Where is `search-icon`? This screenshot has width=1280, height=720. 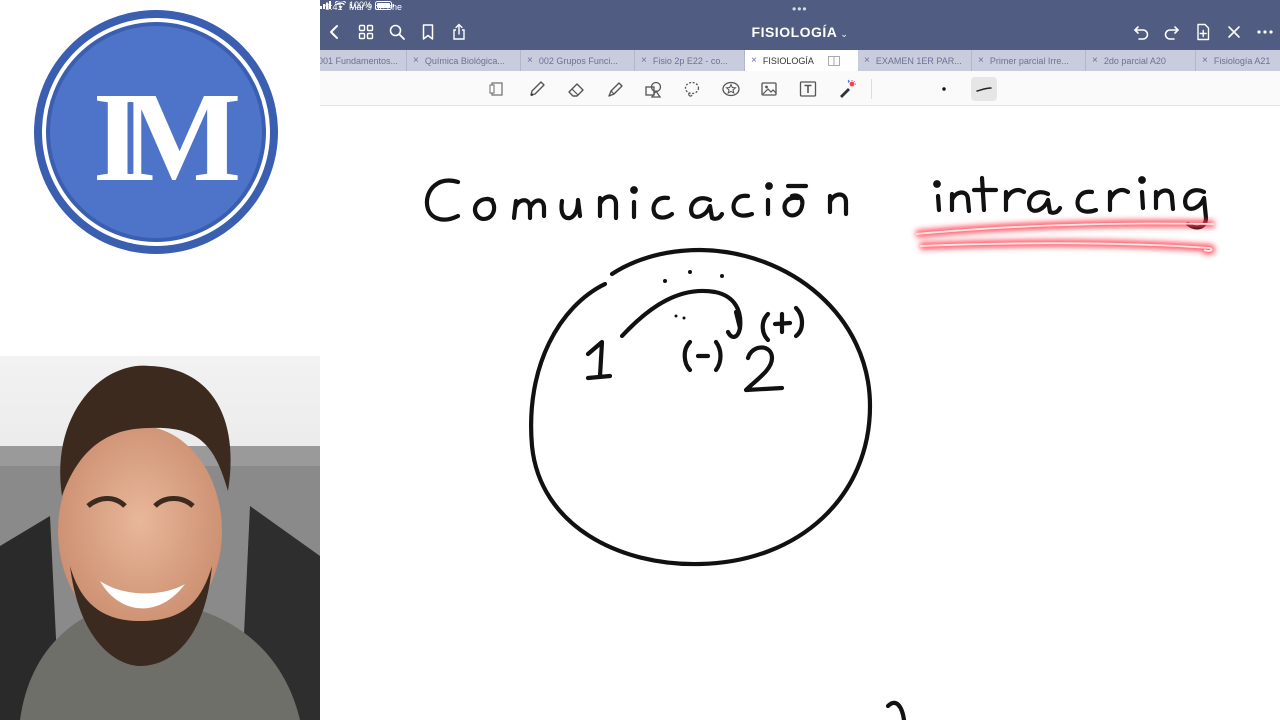
search-icon is located at coordinates (397, 32).